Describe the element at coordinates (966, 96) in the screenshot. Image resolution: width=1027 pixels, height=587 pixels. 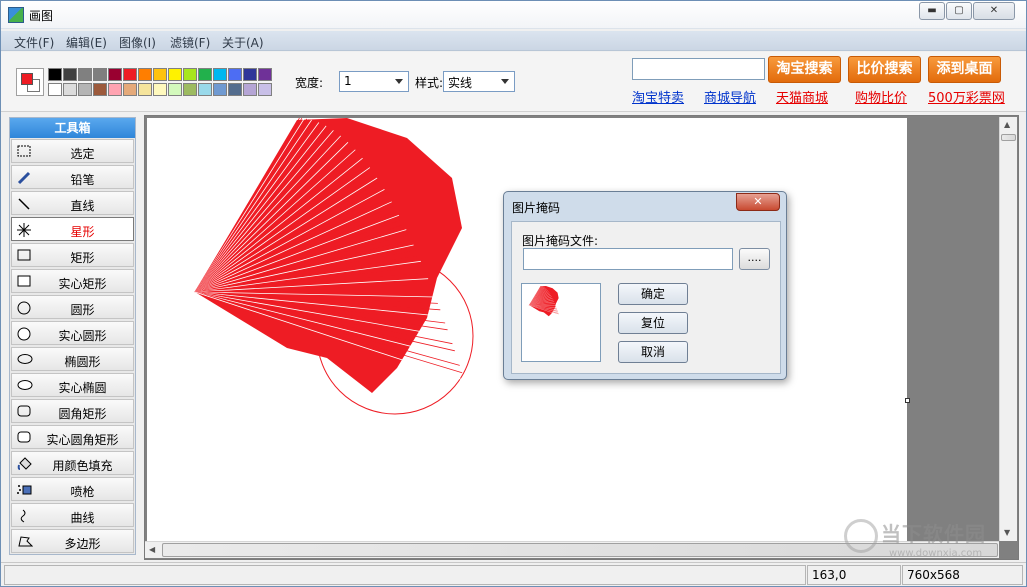
I see `link-lottery: 500万彩票网` at that location.